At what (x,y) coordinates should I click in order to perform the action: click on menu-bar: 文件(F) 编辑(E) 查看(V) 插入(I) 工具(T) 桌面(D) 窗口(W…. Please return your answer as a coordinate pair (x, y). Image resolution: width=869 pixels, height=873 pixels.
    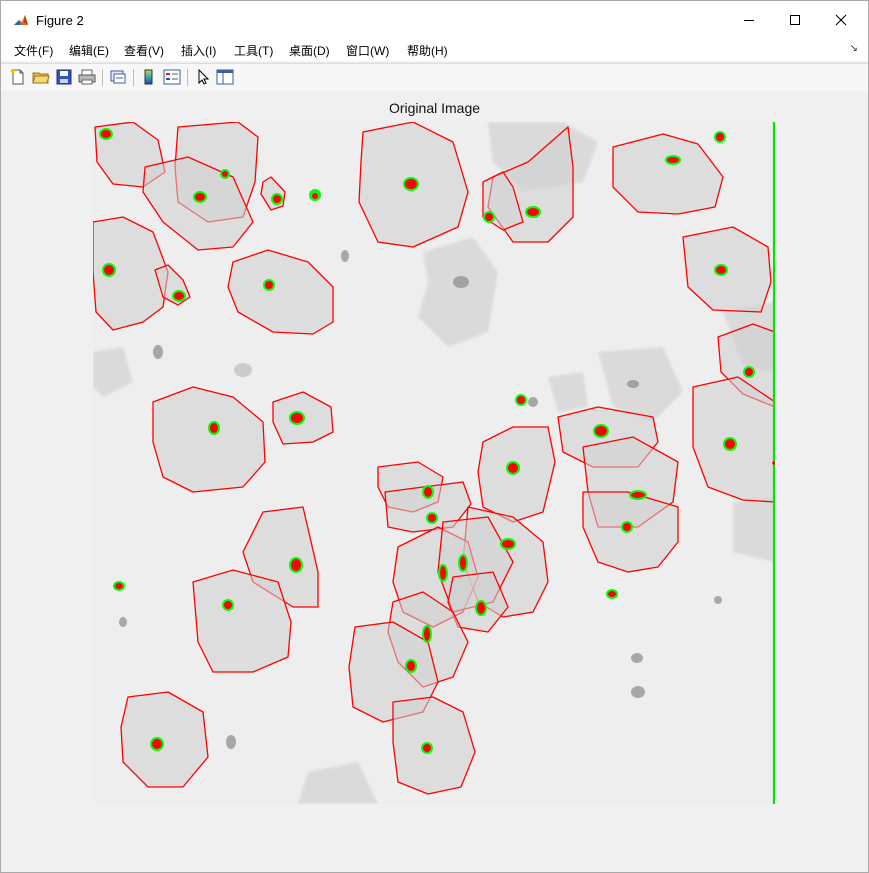
    Looking at the image, I should click on (434, 50).